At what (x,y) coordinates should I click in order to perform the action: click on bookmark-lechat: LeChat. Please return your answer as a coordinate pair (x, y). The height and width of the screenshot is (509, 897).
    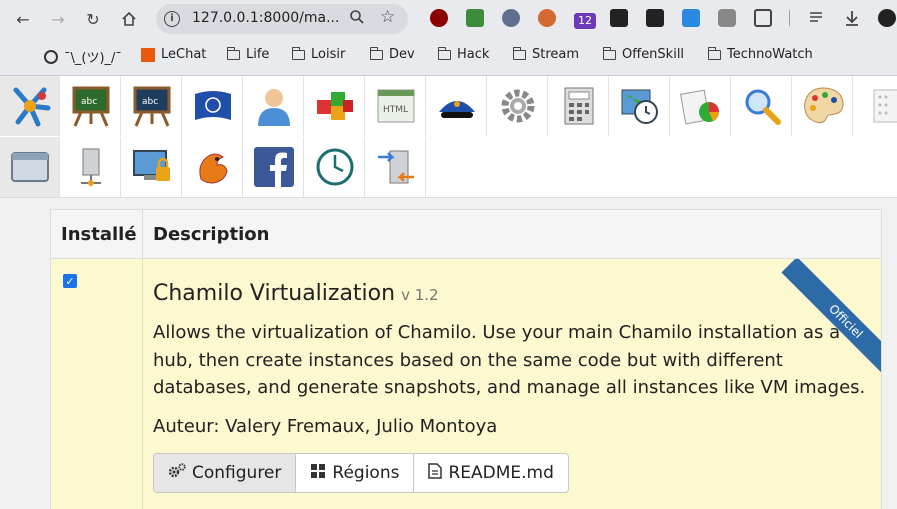
    Looking at the image, I should click on (173, 54).